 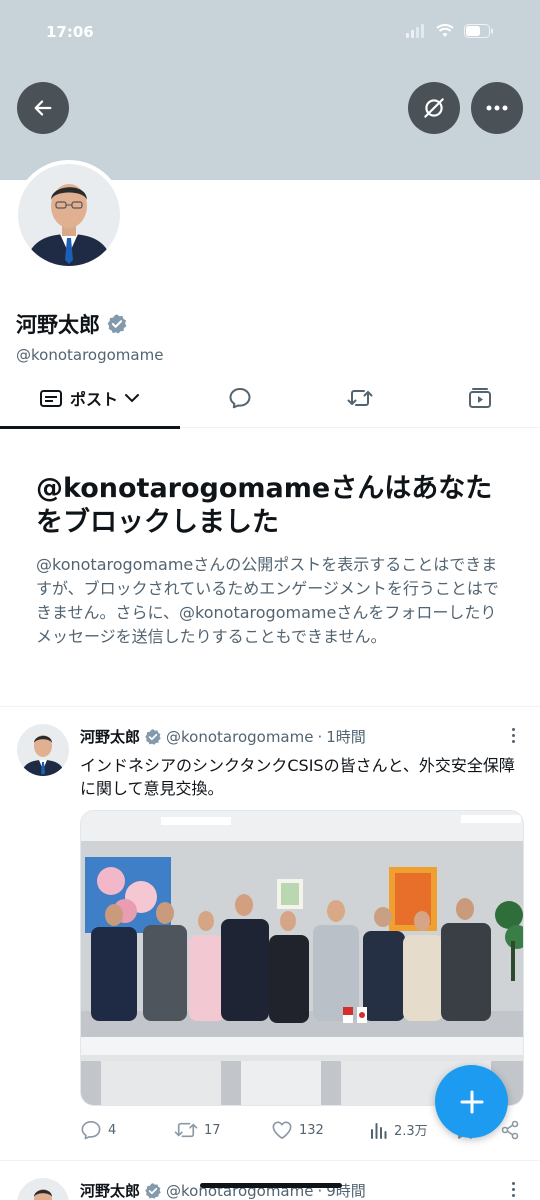 I want to click on analytics-icon, so click(x=379, y=1130).